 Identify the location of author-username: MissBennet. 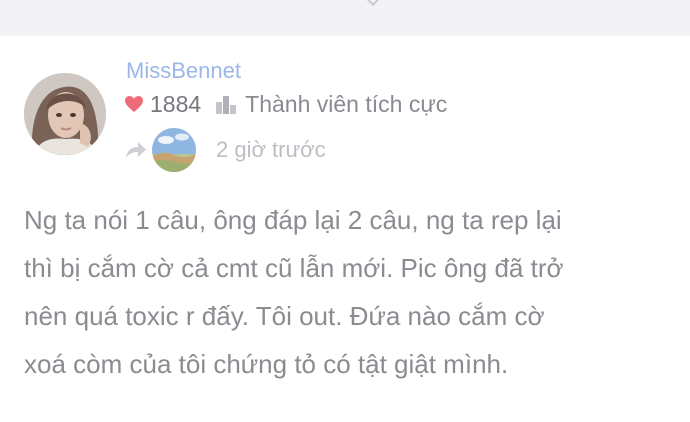
(183, 71).